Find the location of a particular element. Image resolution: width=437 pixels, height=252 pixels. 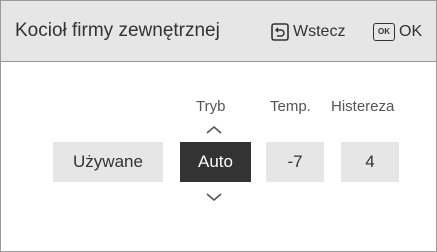

back-button: Wstecz is located at coordinates (308, 32).